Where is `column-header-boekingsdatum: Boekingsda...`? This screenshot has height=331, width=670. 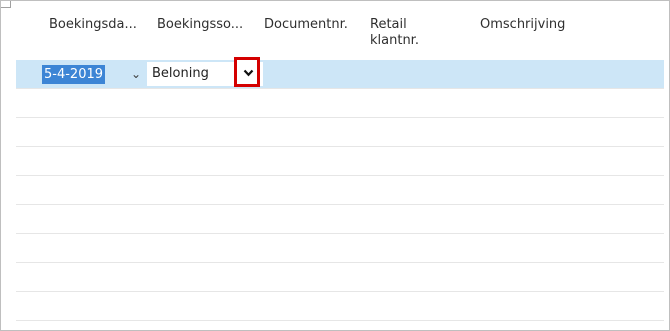 column-header-boekingsdatum: Boekingsda... is located at coordinates (93, 24).